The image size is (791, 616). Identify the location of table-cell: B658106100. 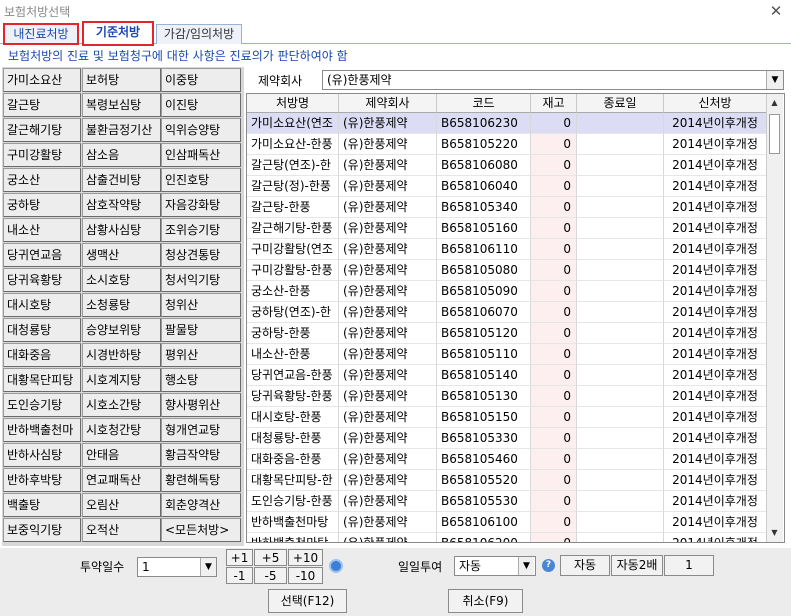
(484, 522).